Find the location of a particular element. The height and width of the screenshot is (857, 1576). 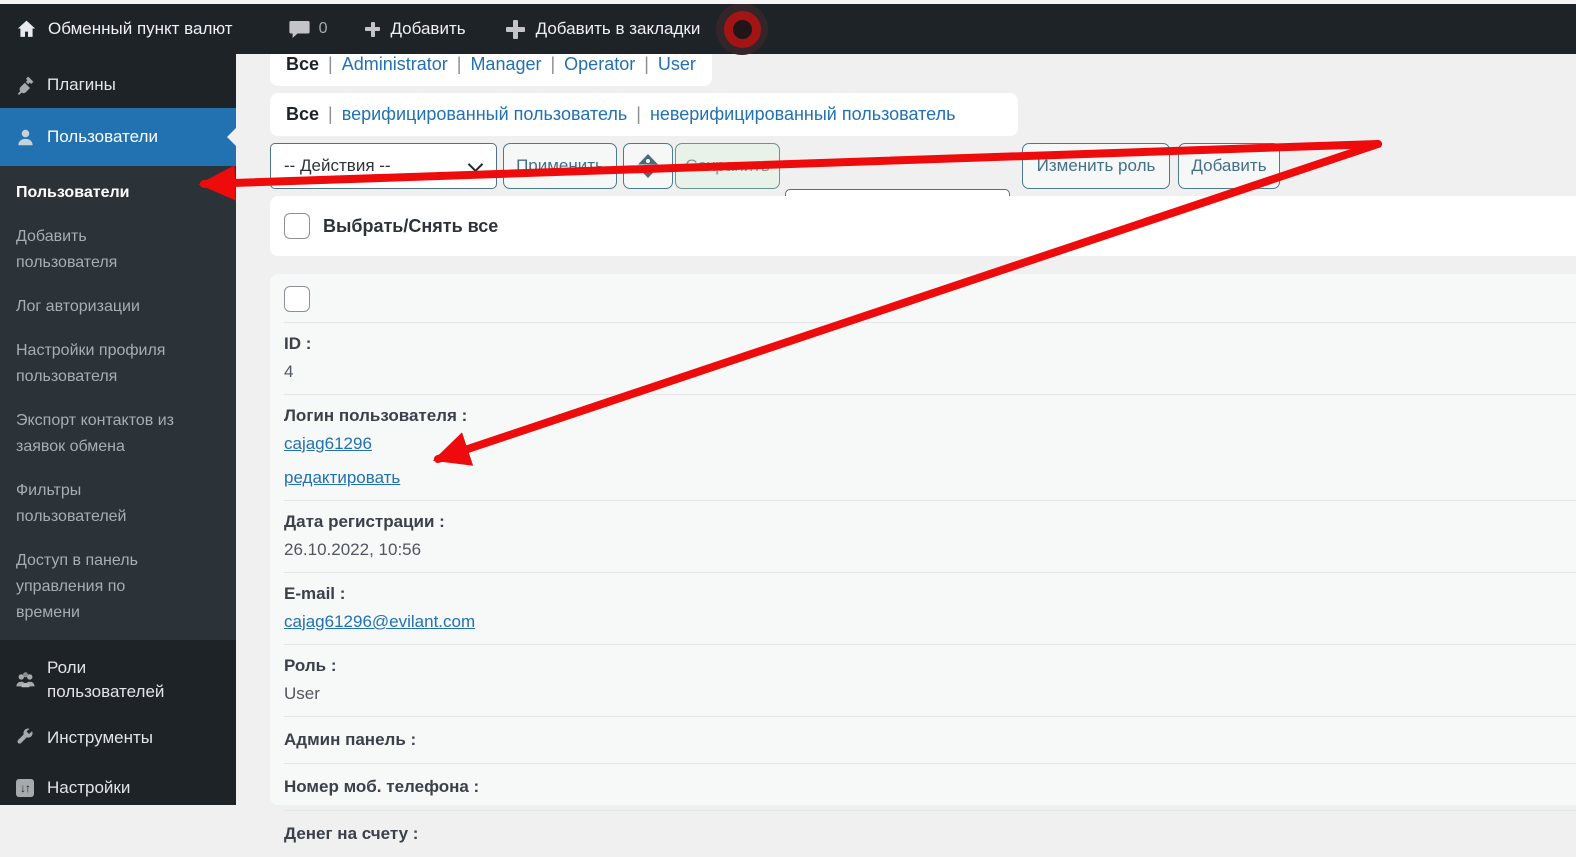

verification-filter-unverified: неверифицированный пользователь is located at coordinates (803, 114).